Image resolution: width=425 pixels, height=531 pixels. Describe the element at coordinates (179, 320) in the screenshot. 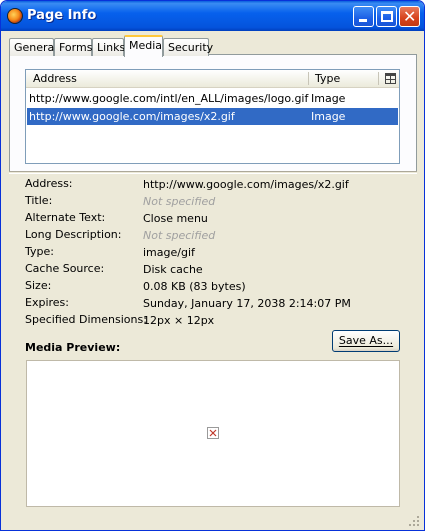

I see `dimensions-value: 12px × 12px` at that location.